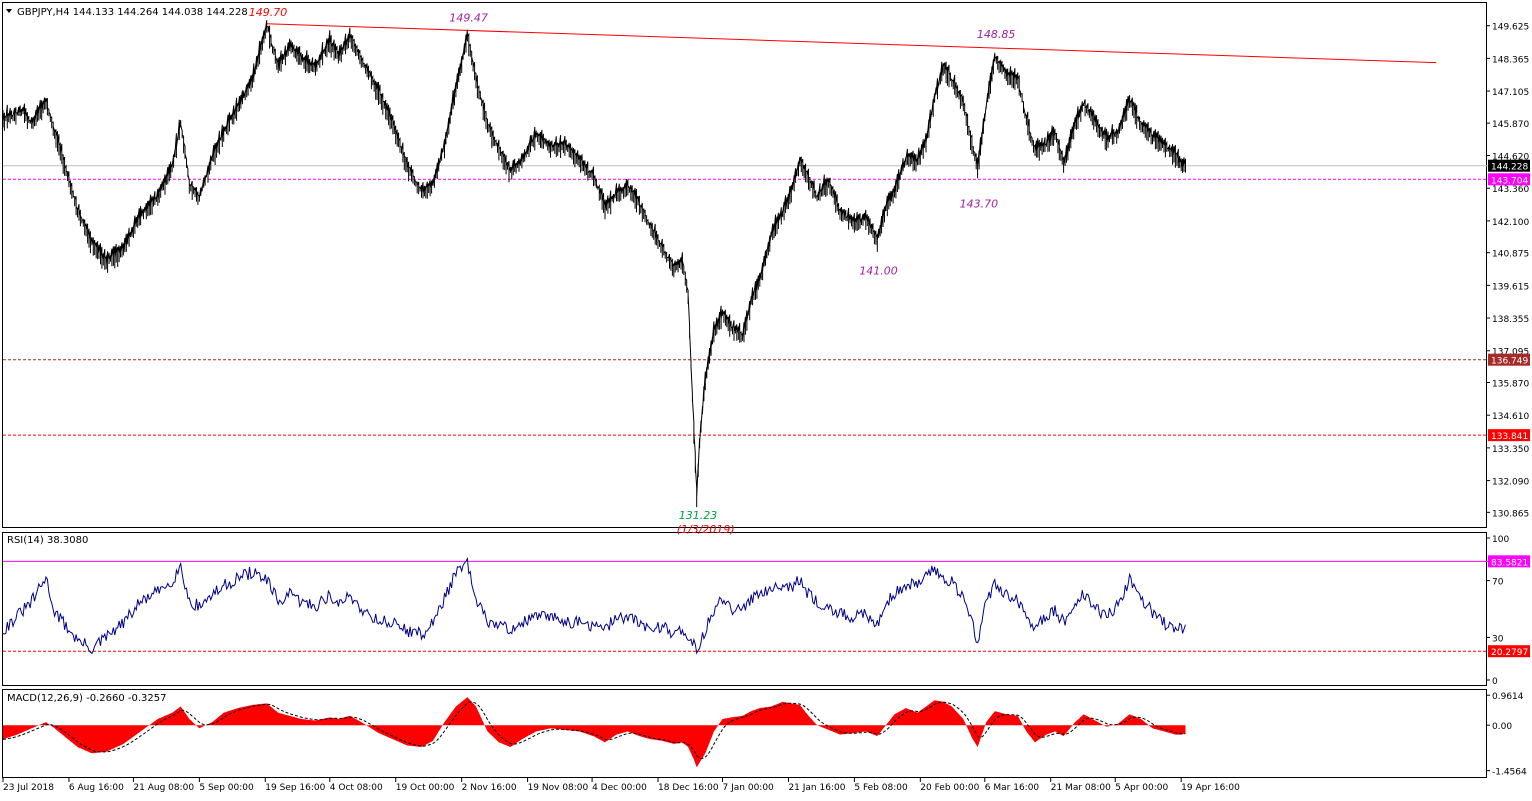 This screenshot has width=1532, height=801. I want to click on price-axis-label: 130.865, so click(1510, 514).